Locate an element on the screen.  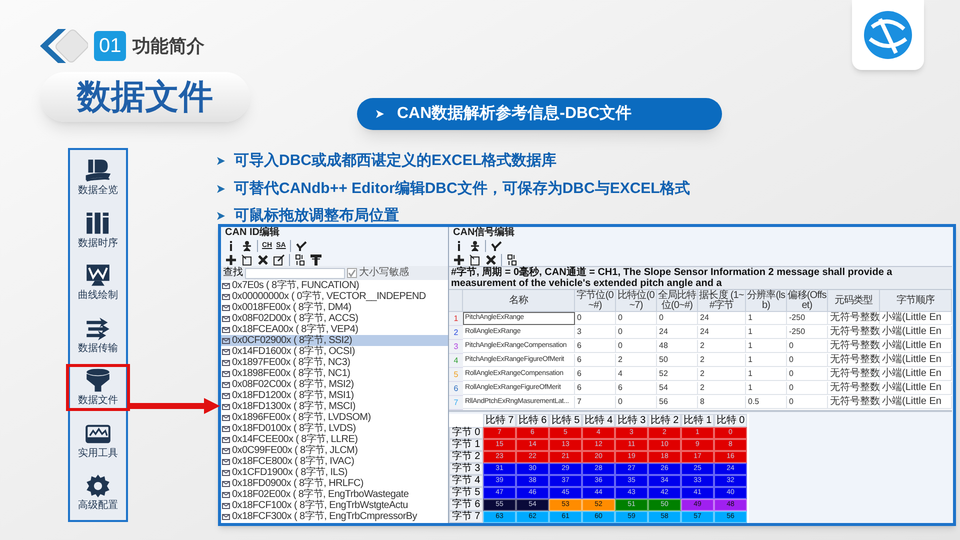
table-cell: 56 is located at coordinates (677, 402).